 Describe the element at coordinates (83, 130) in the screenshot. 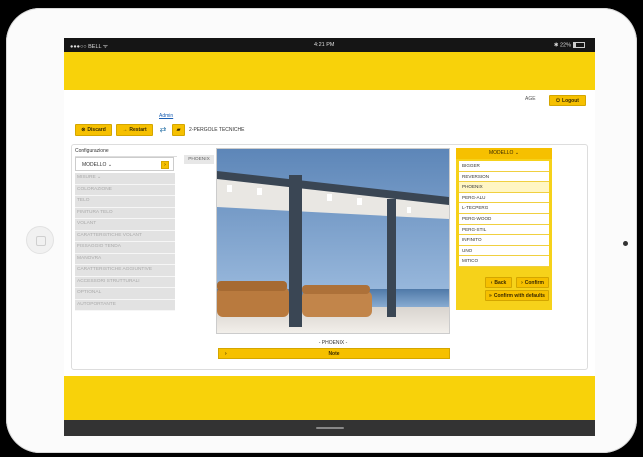

I see `close-circle-icon: ⊗` at that location.